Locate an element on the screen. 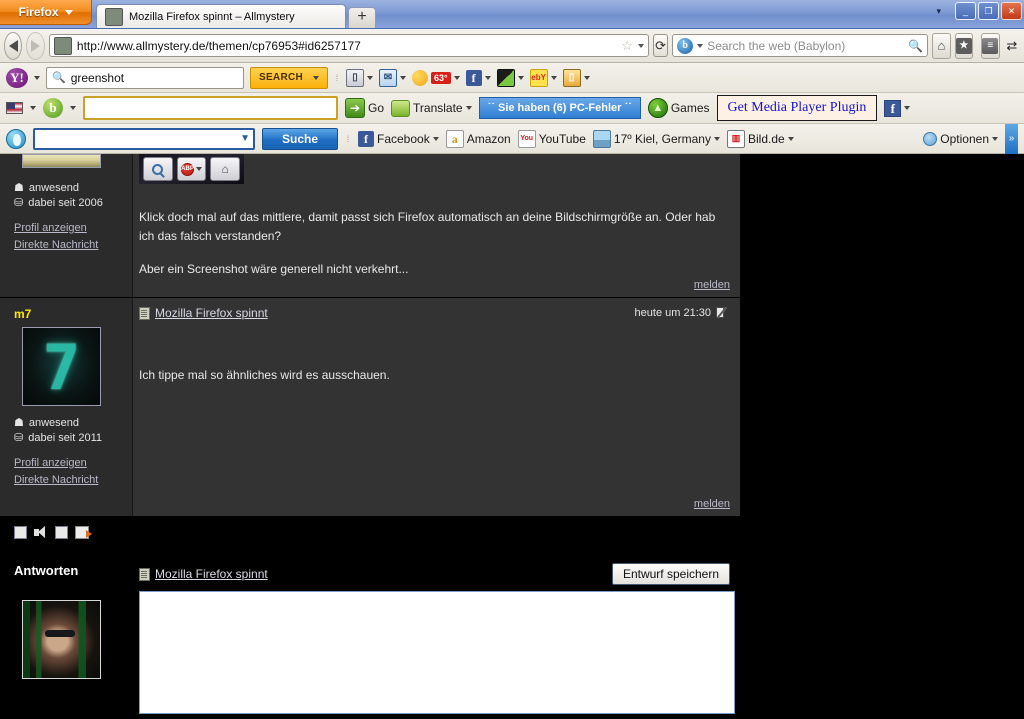 Image resolution: width=1024 pixels, height=719 pixels. tab-title: Mozilla Firefox spinnt – Allmystery is located at coordinates (212, 16).